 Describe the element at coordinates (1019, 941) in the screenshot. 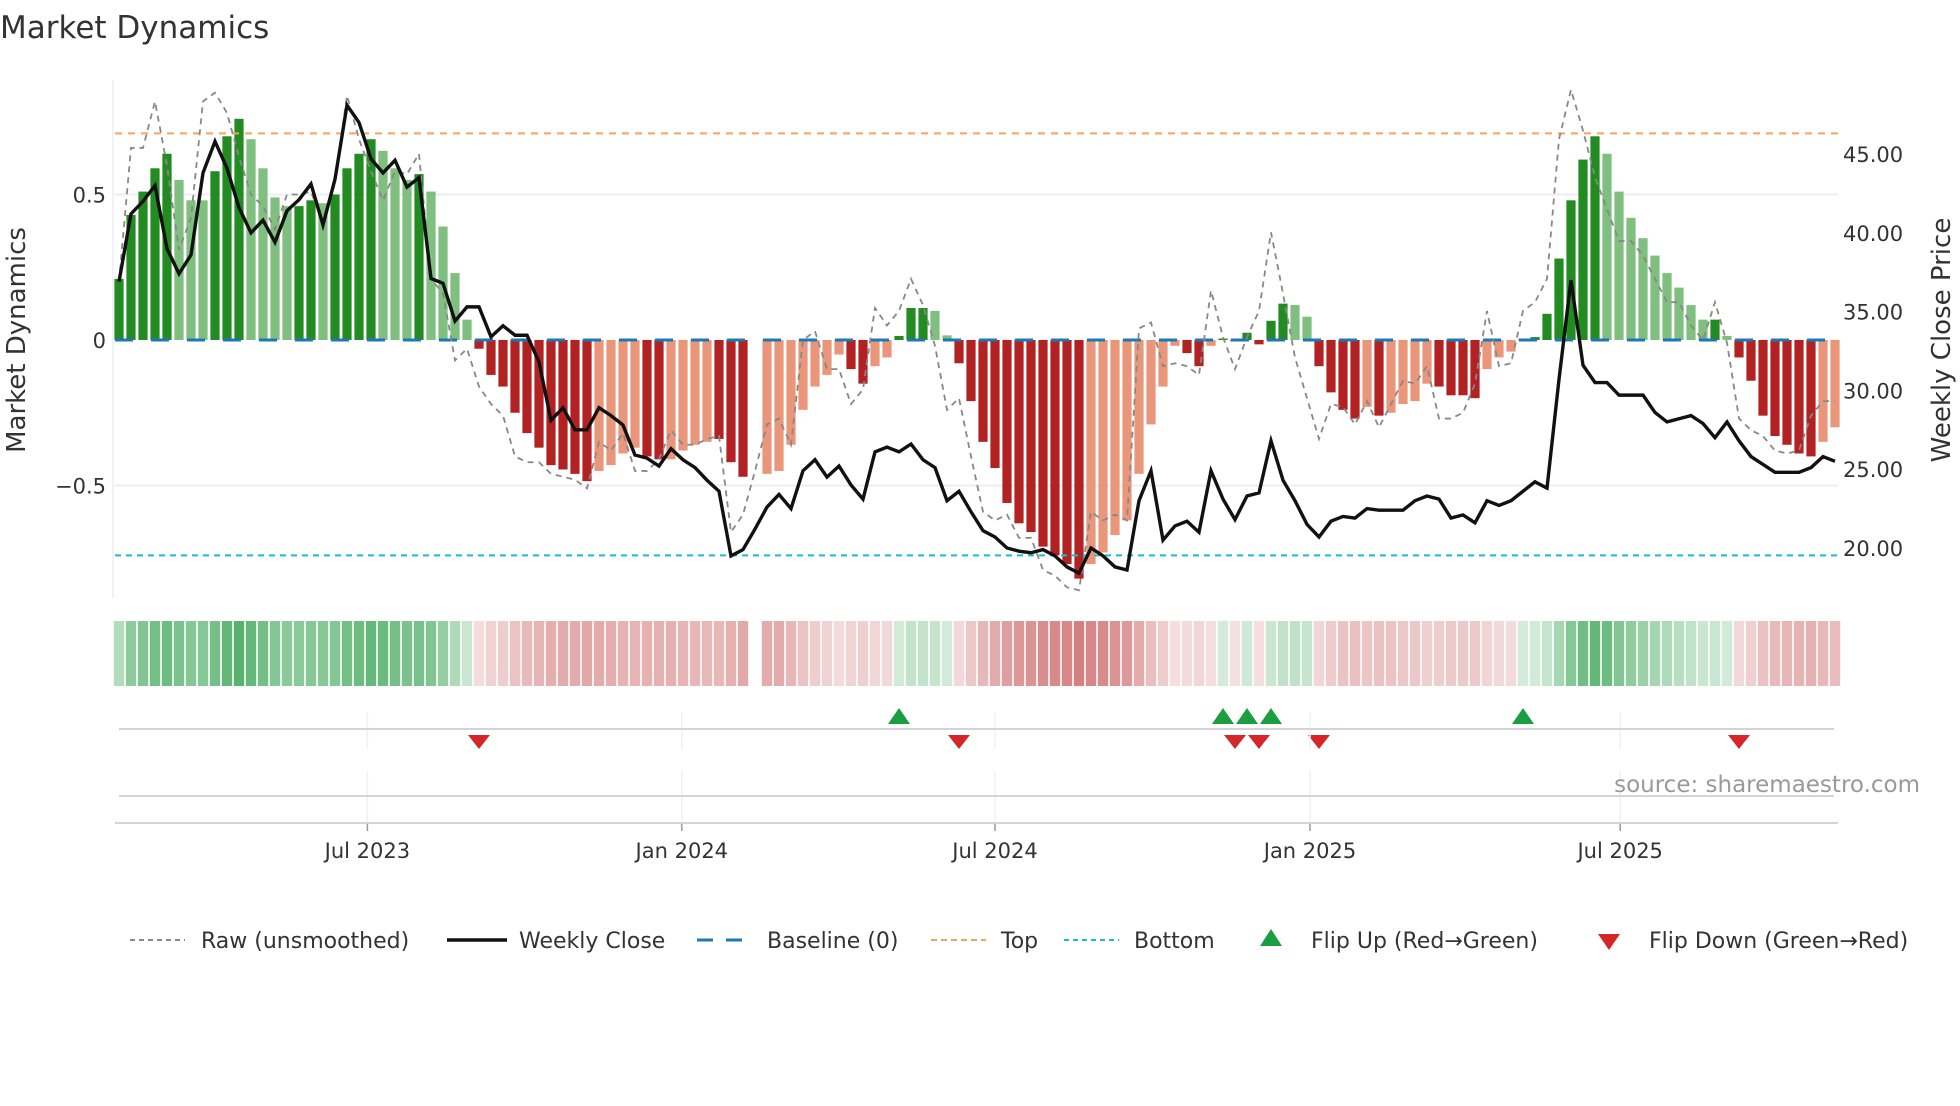

I see `legend-label-top: Top` at that location.